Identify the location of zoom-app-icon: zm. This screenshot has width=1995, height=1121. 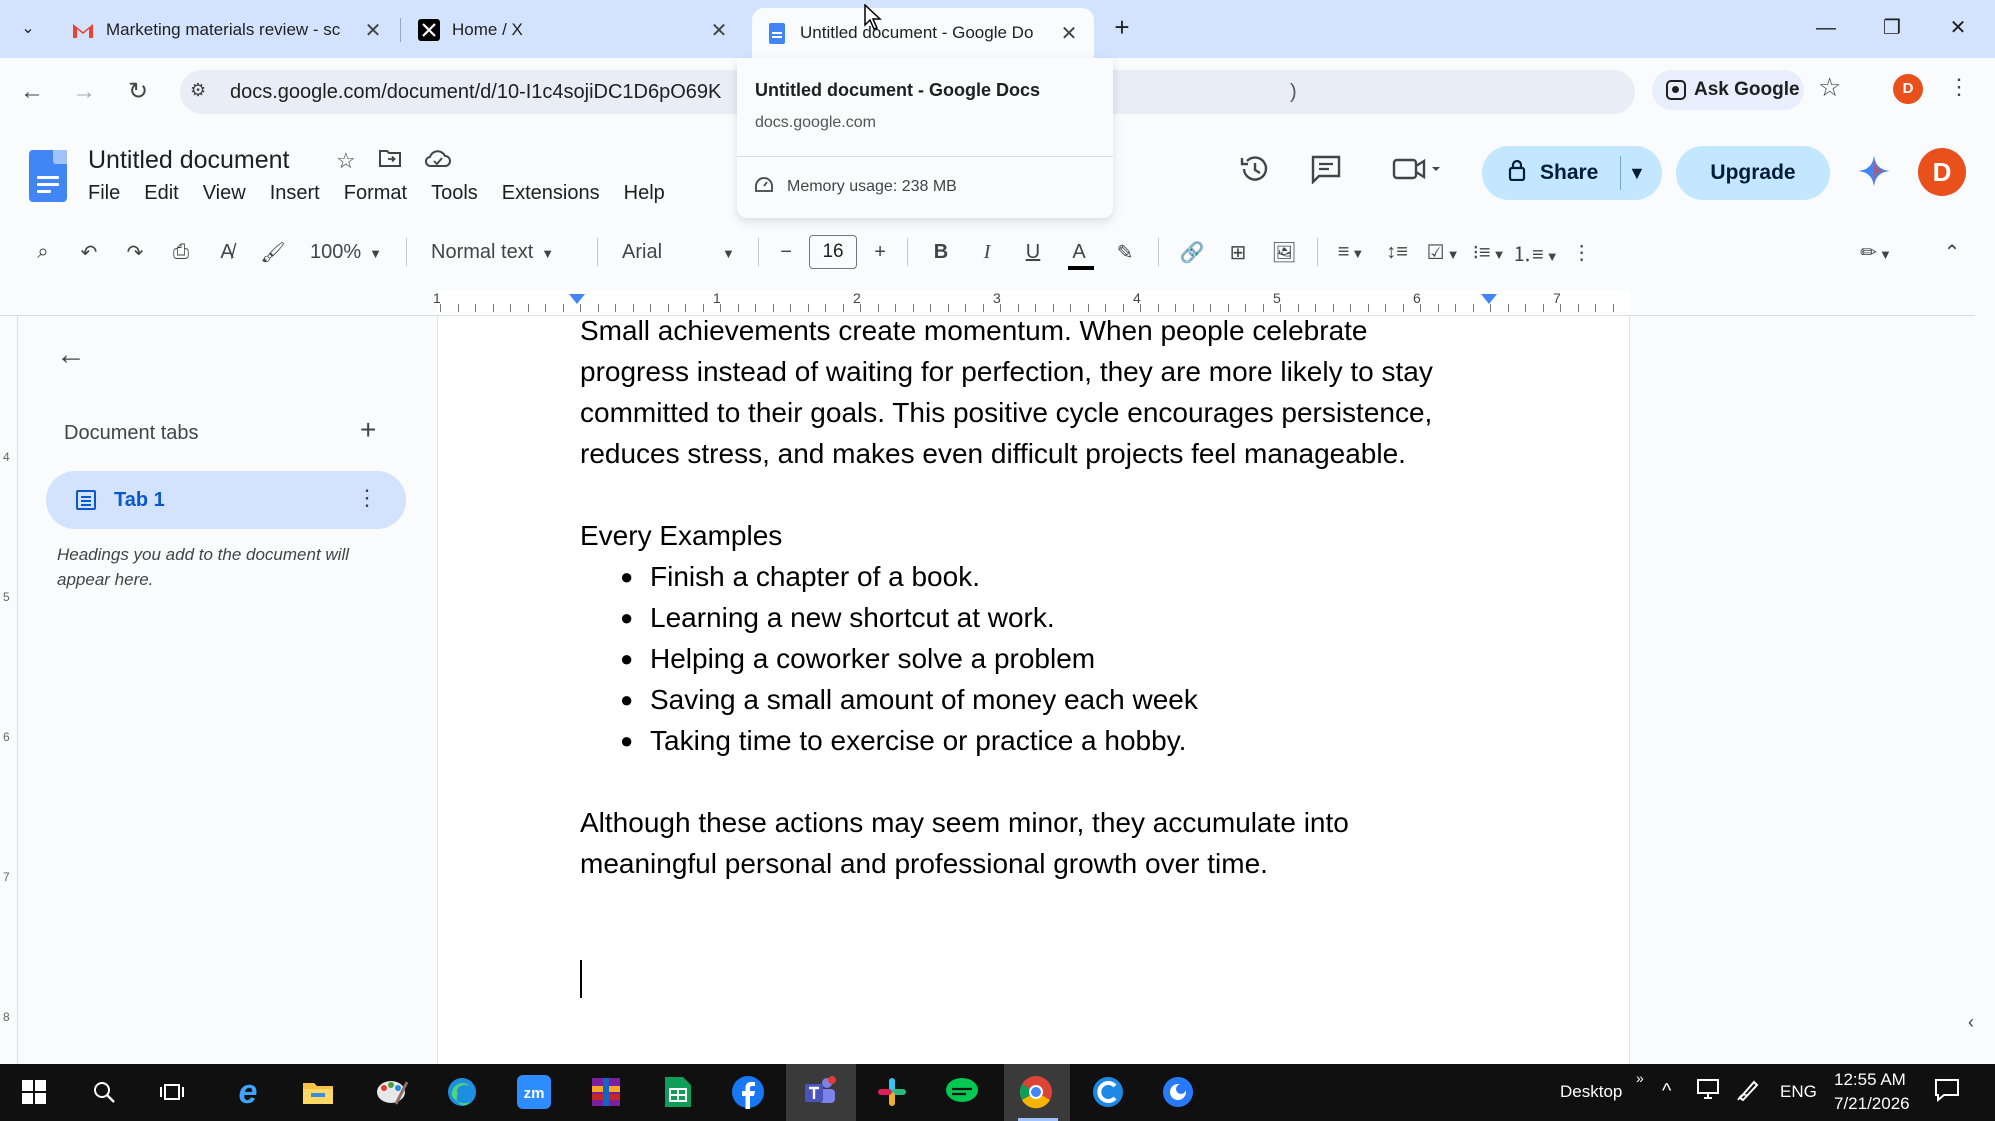
(534, 1092).